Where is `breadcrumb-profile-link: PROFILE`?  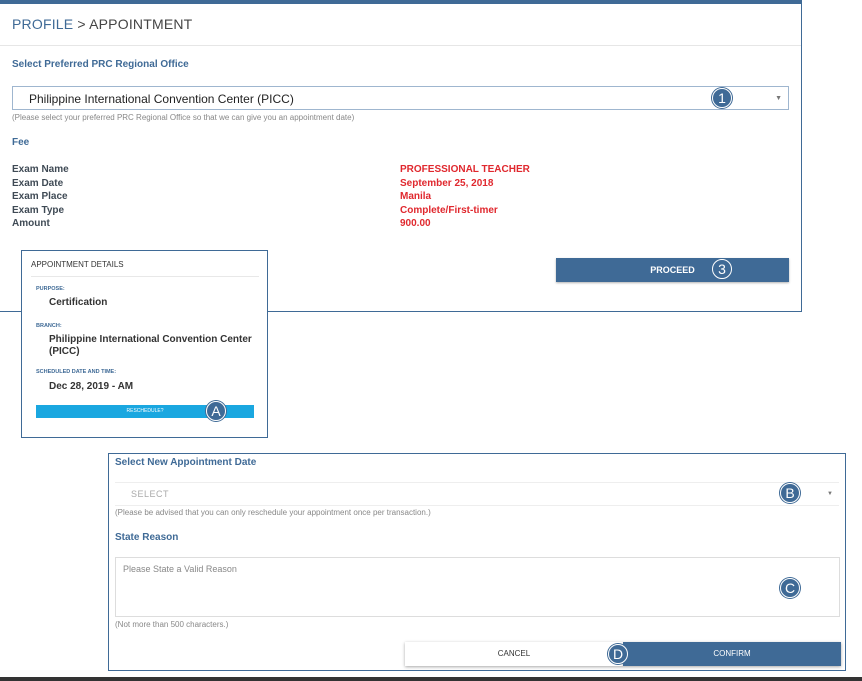 breadcrumb-profile-link: PROFILE is located at coordinates (42, 24).